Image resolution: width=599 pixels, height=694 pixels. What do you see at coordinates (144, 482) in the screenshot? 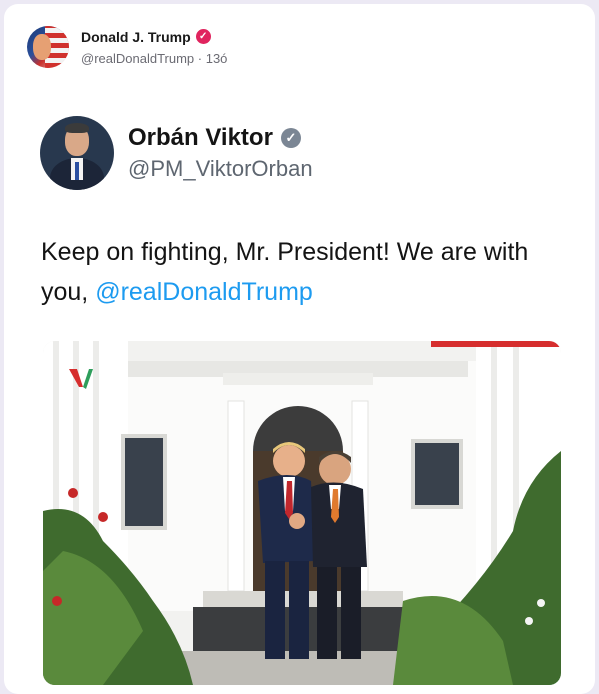
I see `window-left` at bounding box center [144, 482].